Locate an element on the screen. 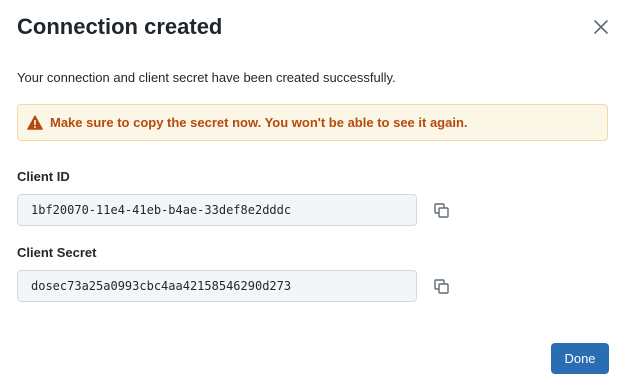  done-button: Done is located at coordinates (580, 358).